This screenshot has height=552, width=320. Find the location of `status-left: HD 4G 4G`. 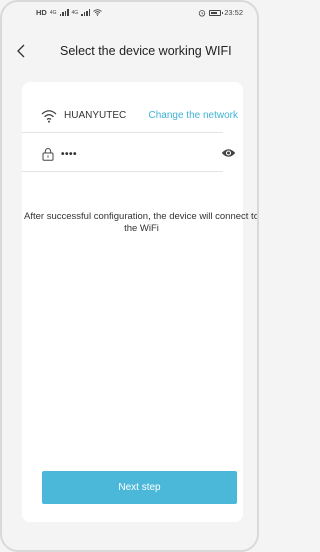

status-left: HD 4G 4G is located at coordinates (69, 12).